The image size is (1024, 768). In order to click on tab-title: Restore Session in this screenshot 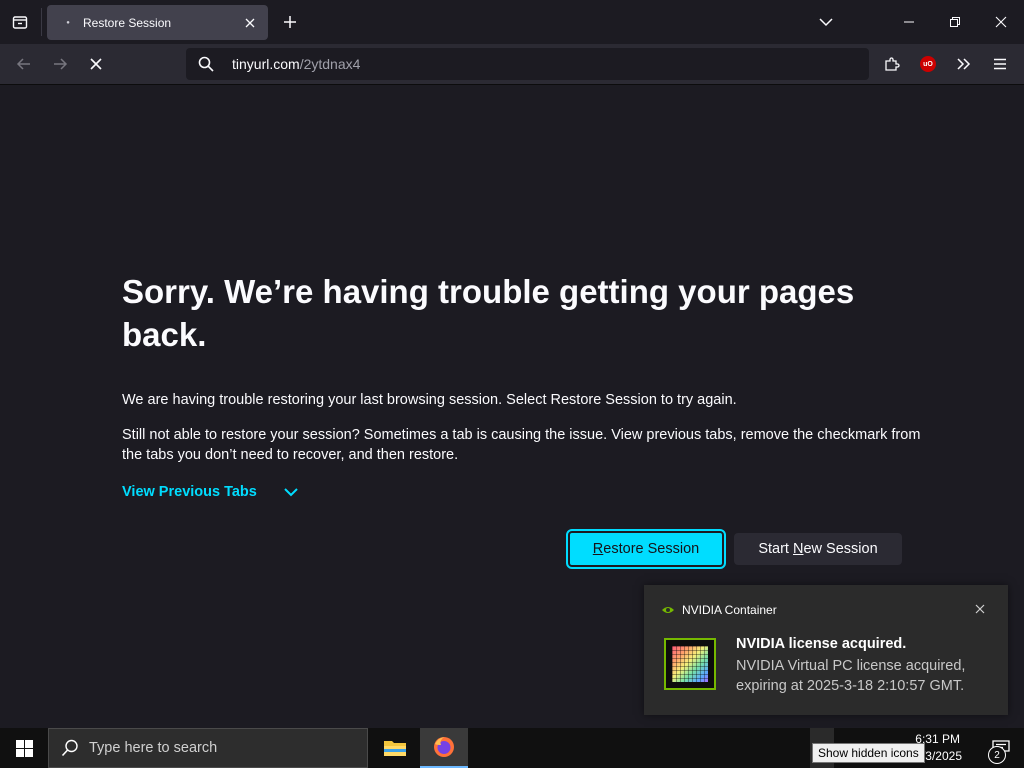, I will do `click(127, 22)`.